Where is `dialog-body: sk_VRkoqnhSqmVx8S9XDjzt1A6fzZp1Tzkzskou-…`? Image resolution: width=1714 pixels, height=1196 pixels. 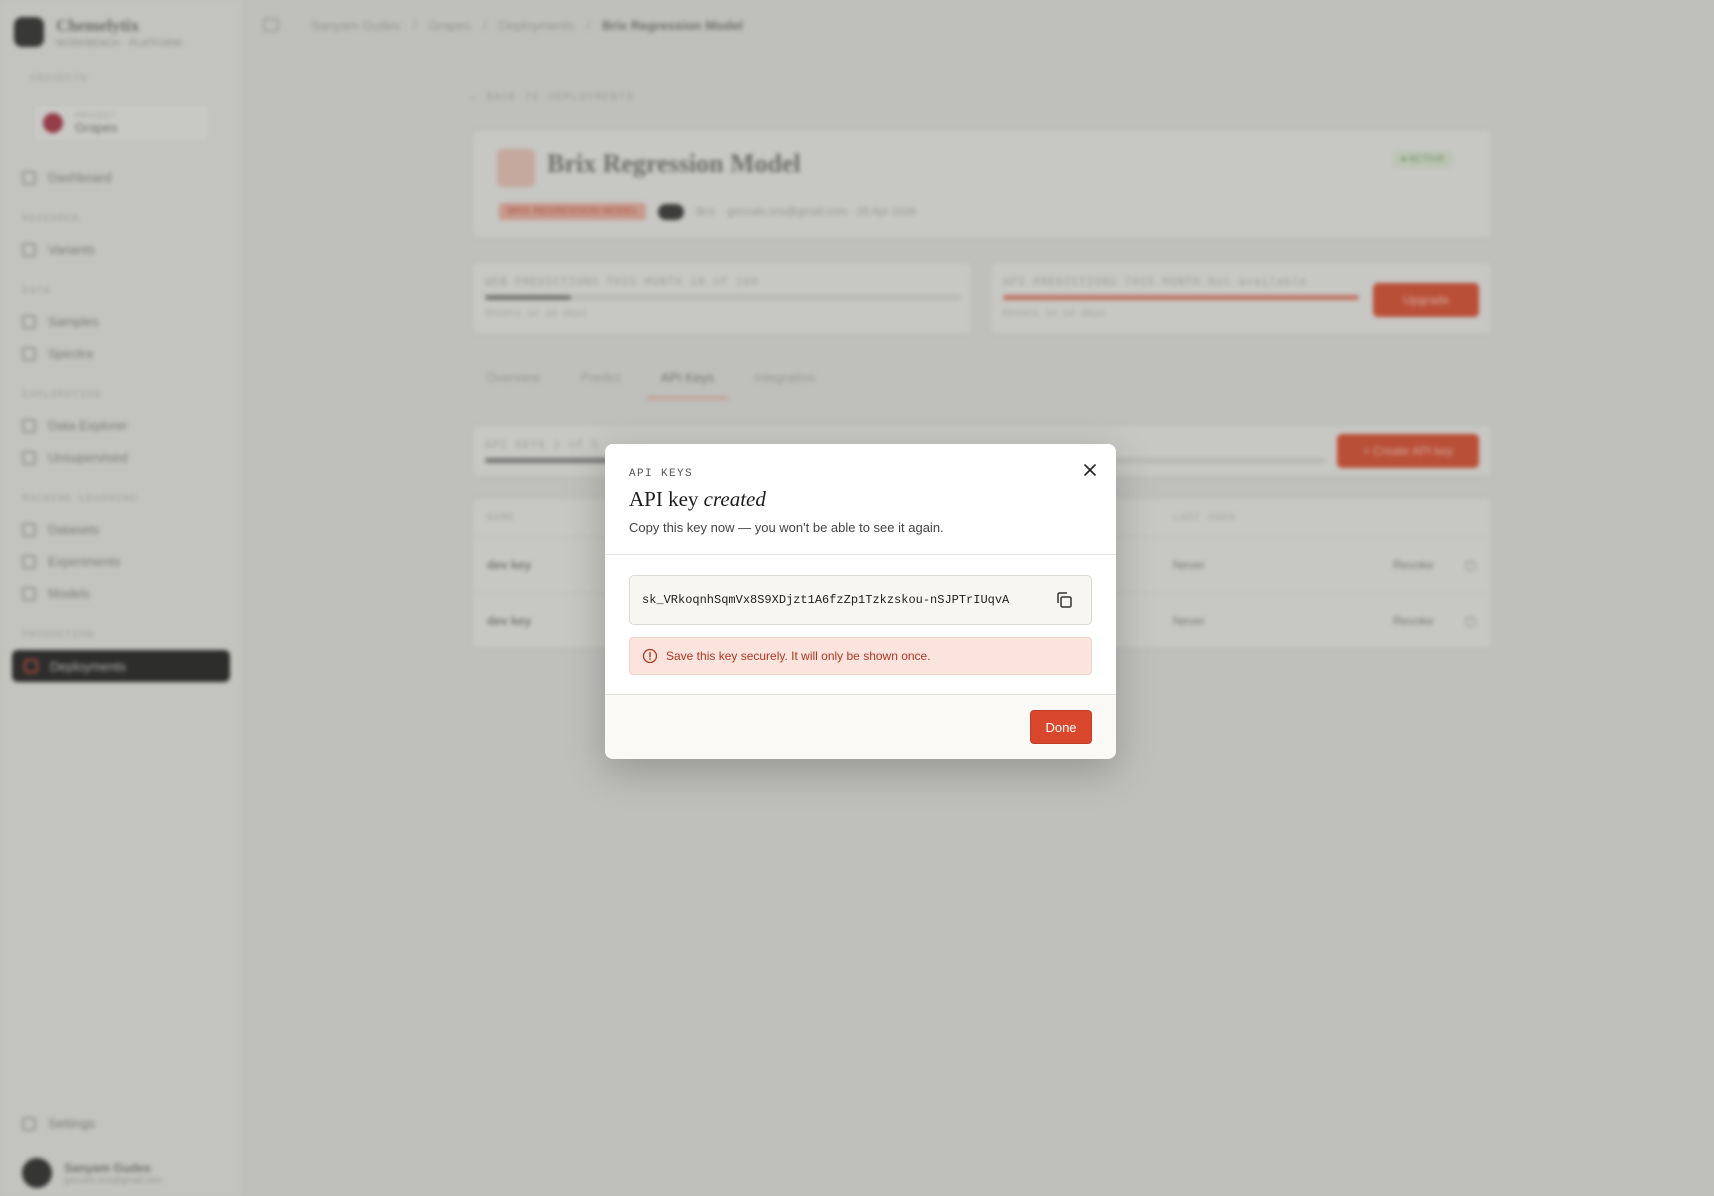
dialog-body: sk_VRkoqnhSqmVx8S9XDjzt1A6fzZp1Tzkzskou-… is located at coordinates (860, 625).